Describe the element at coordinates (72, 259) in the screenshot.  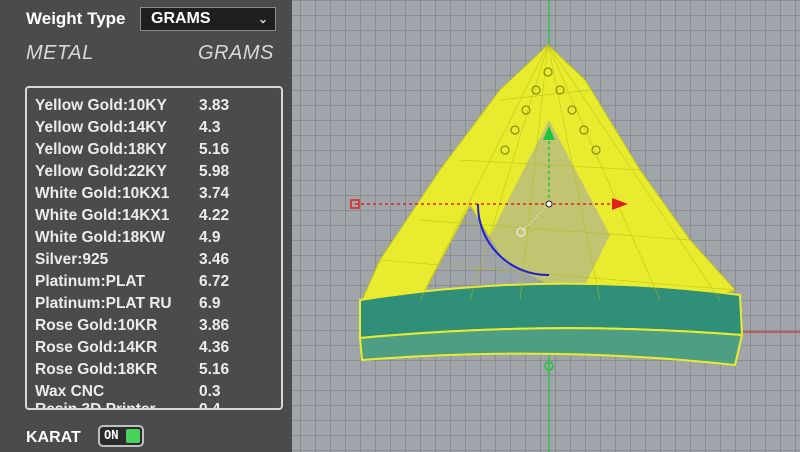
I see `metal-name: Silver:925` at that location.